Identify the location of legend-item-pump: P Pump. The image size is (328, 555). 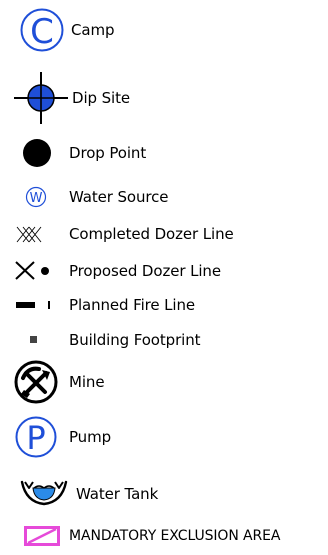
(164, 437).